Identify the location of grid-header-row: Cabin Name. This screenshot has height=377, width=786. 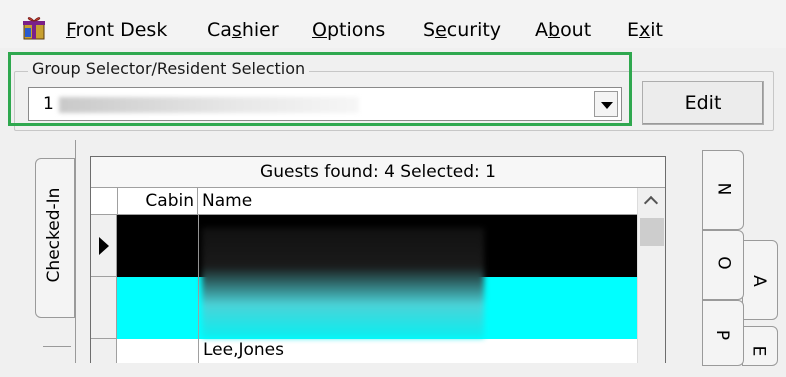
(378, 201).